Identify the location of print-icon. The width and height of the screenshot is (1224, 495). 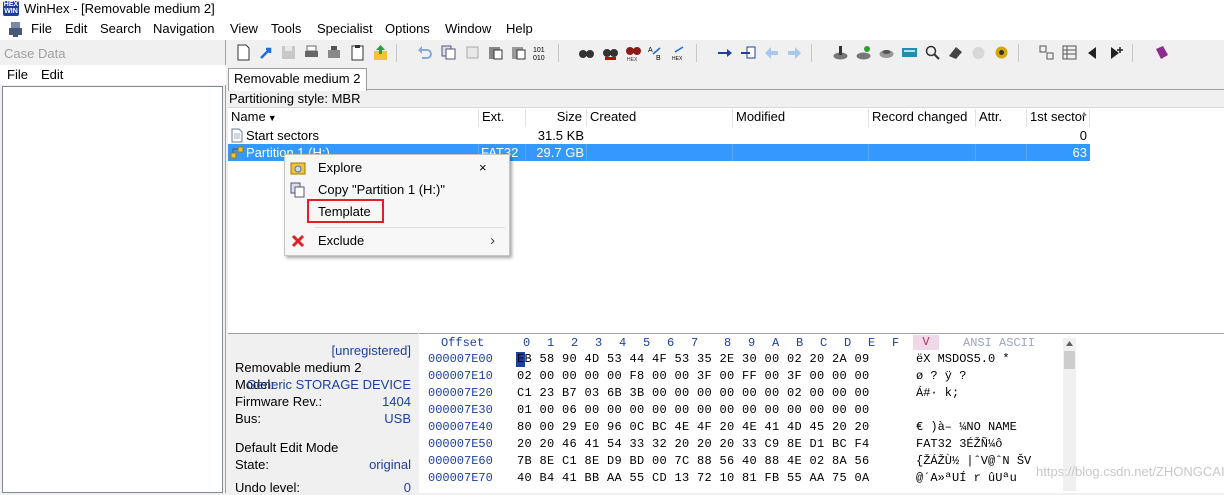
(311, 52).